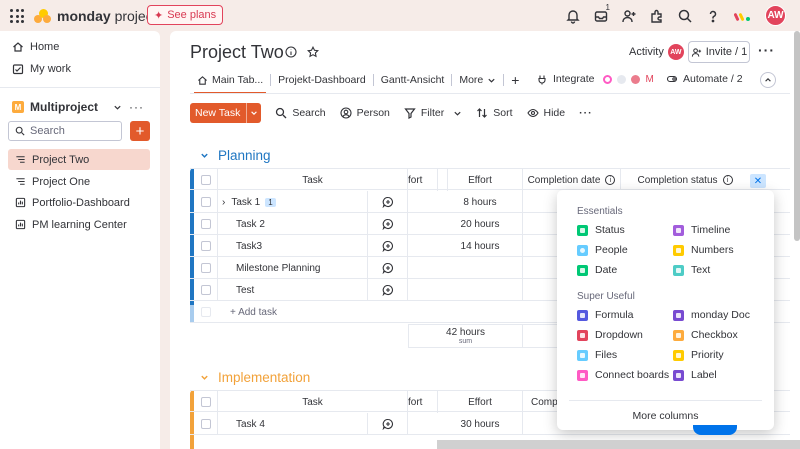  I want to click on monday-products-icon, so click(743, 16).